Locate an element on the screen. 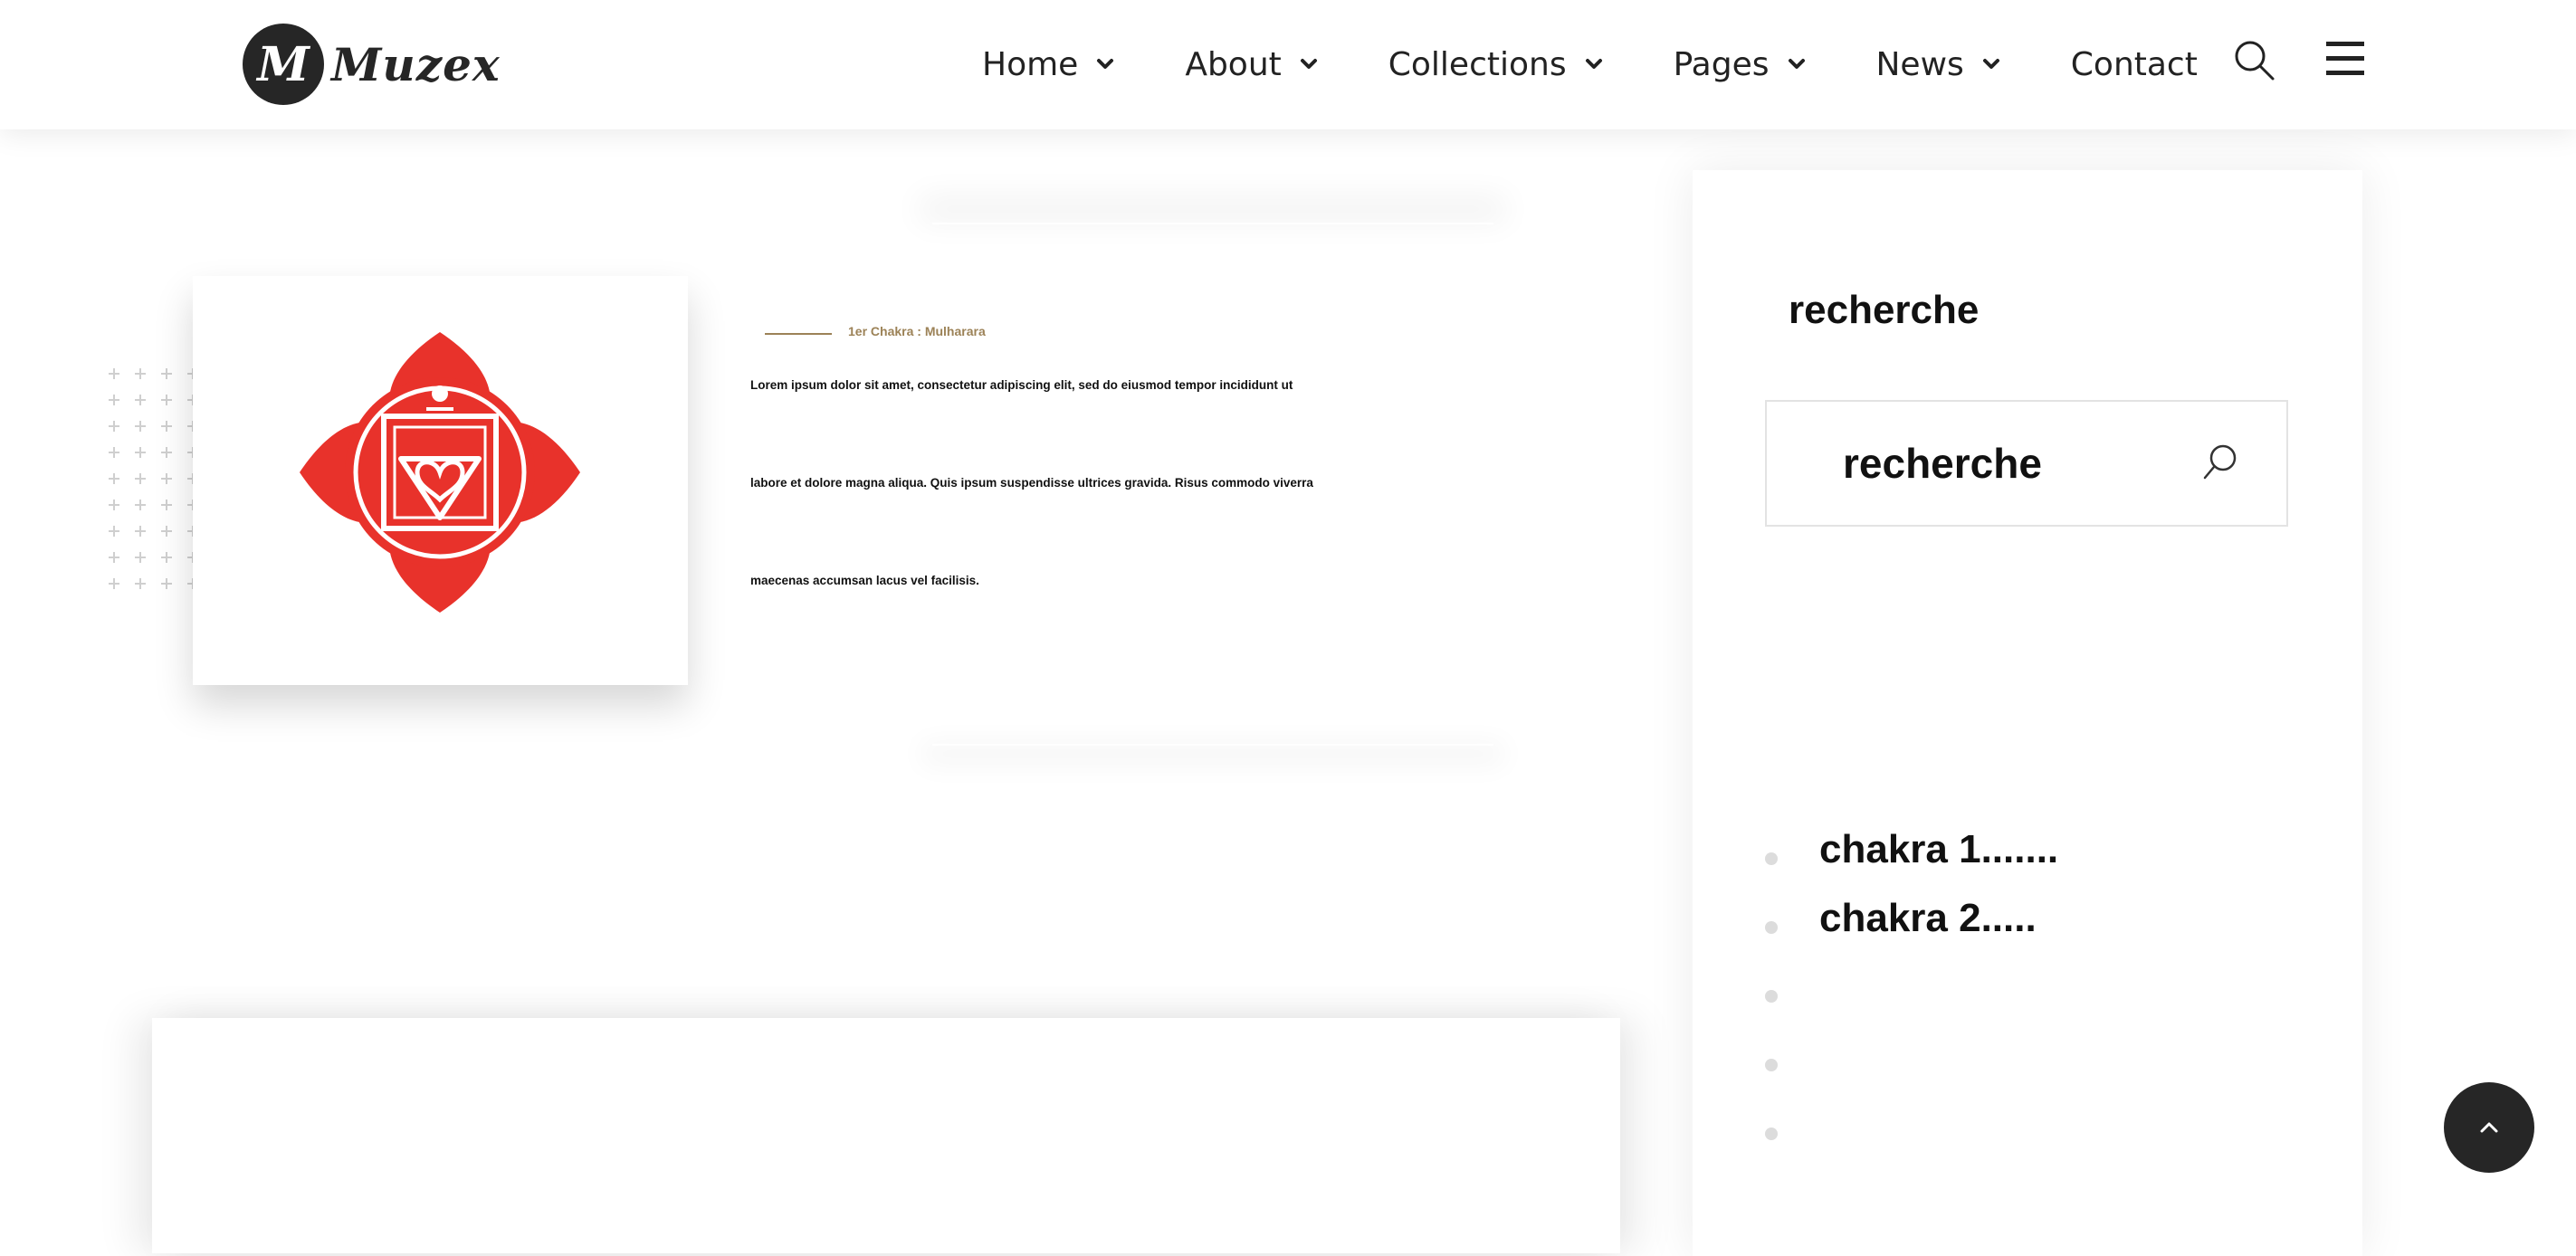  nav-pages: Pages is located at coordinates (1740, 65).